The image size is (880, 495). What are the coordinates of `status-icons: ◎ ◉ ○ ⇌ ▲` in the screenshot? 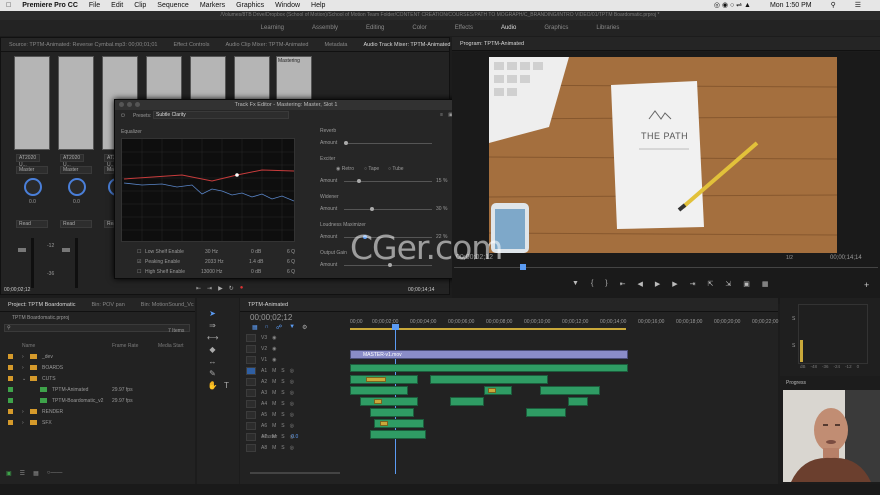 It's located at (732, 5).